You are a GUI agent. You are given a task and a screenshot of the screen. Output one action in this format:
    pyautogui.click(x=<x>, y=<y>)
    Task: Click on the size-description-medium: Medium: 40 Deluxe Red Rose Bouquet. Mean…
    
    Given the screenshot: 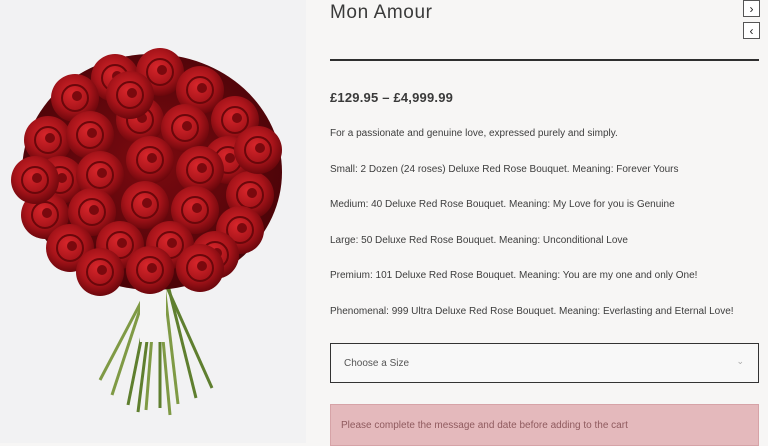 What is the action you would take?
    pyautogui.click(x=502, y=204)
    